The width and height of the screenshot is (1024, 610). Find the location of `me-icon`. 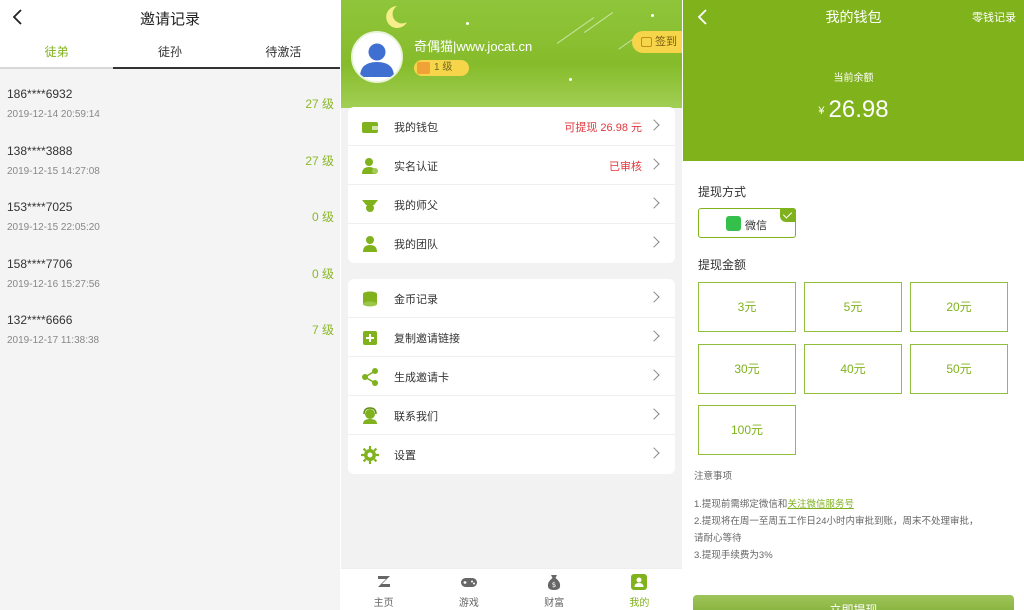

me-icon is located at coordinates (639, 582).